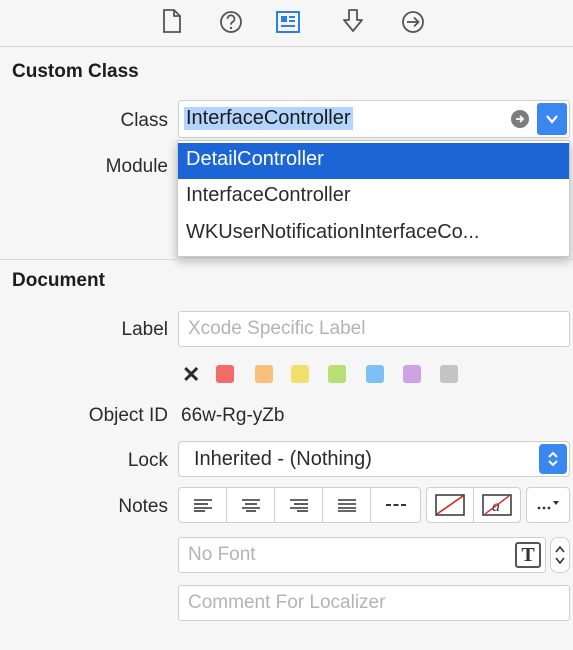 The height and width of the screenshot is (650, 573). Describe the element at coordinates (264, 374) in the screenshot. I see `color-label-orange` at that location.